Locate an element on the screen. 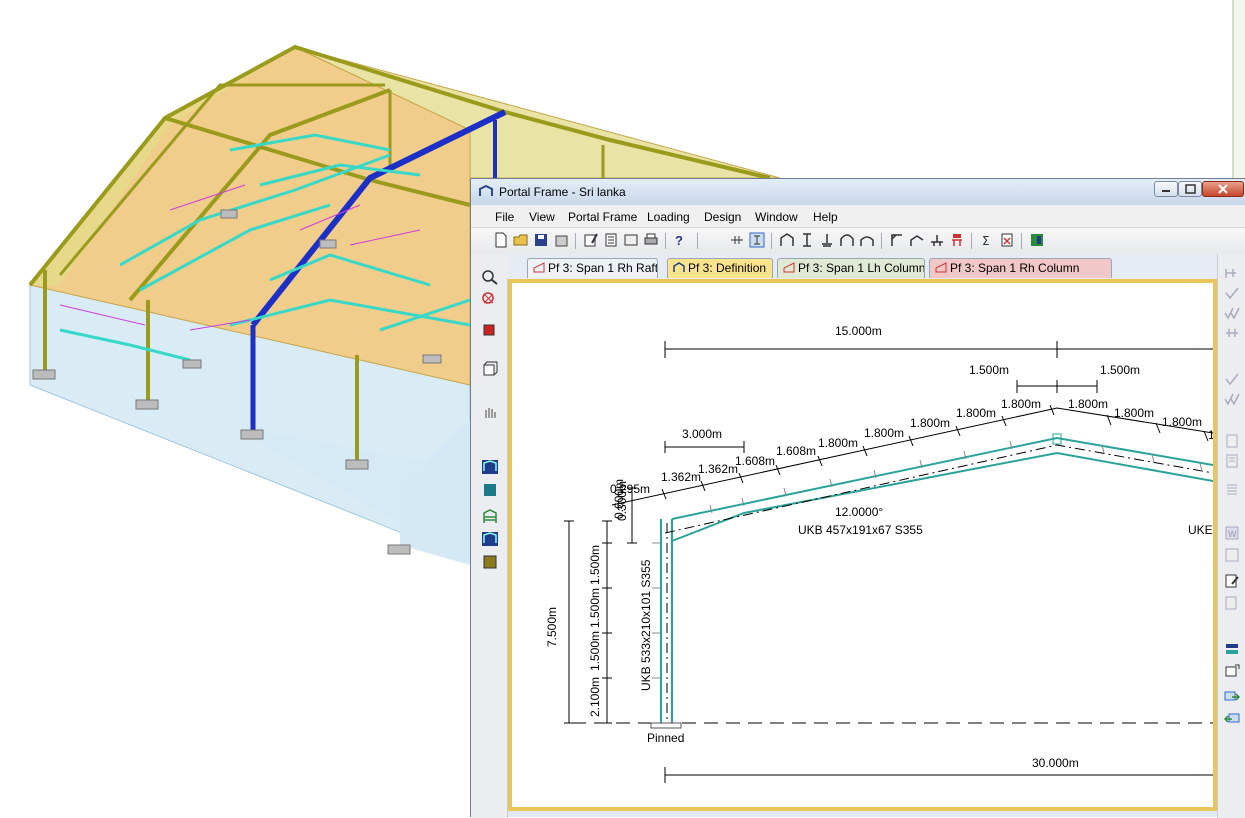  haunch-depth-label: 0.600m is located at coordinates (619, 499).